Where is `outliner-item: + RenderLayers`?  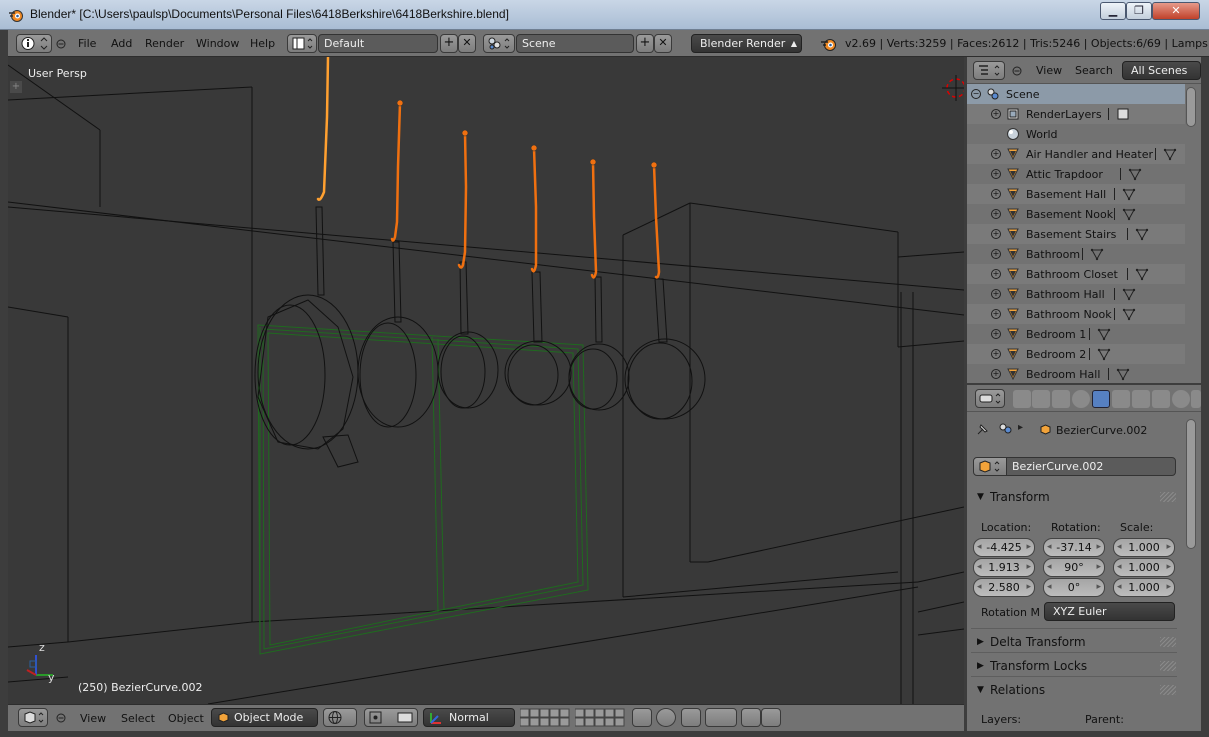
outliner-item: + RenderLayers is located at coordinates (1076, 114).